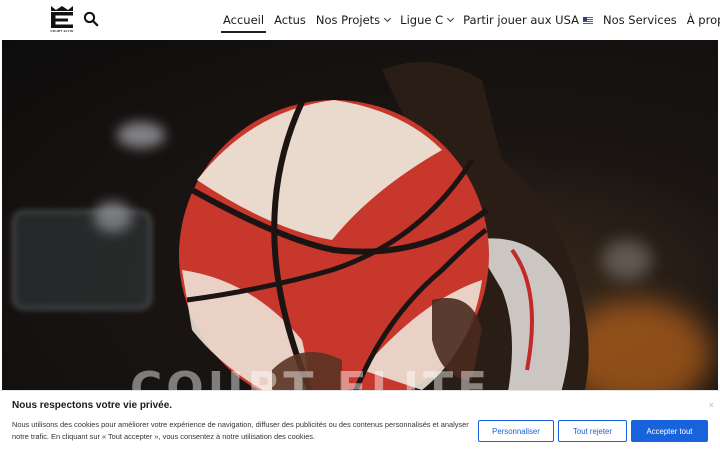  I want to click on nav-label: Ligue C, so click(422, 20).